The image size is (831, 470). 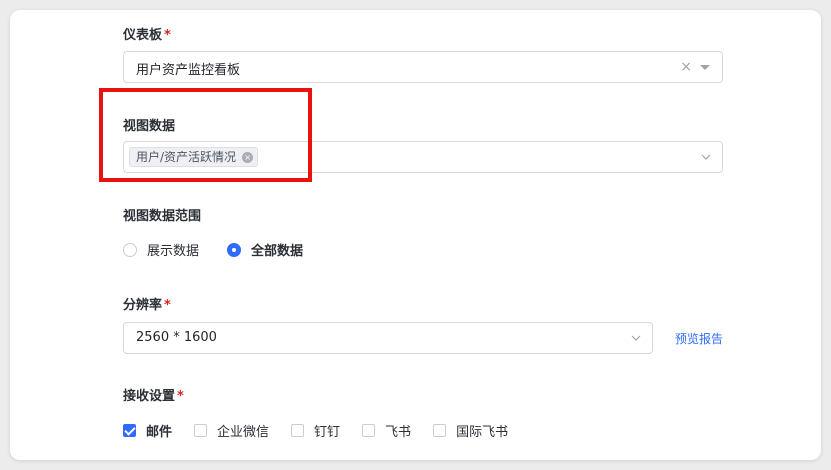 I want to click on checkbox-feishu, so click(x=369, y=430).